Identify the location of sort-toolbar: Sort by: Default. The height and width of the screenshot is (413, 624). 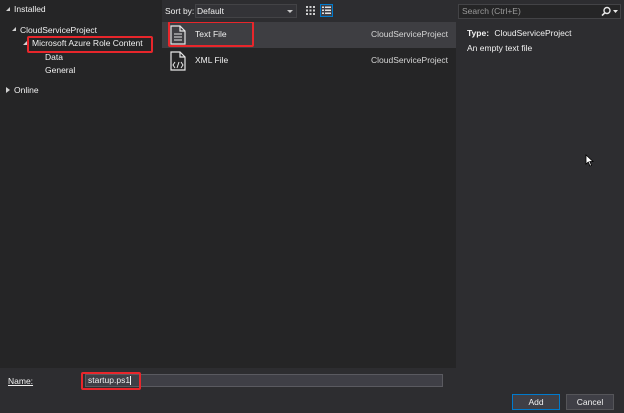
(309, 11).